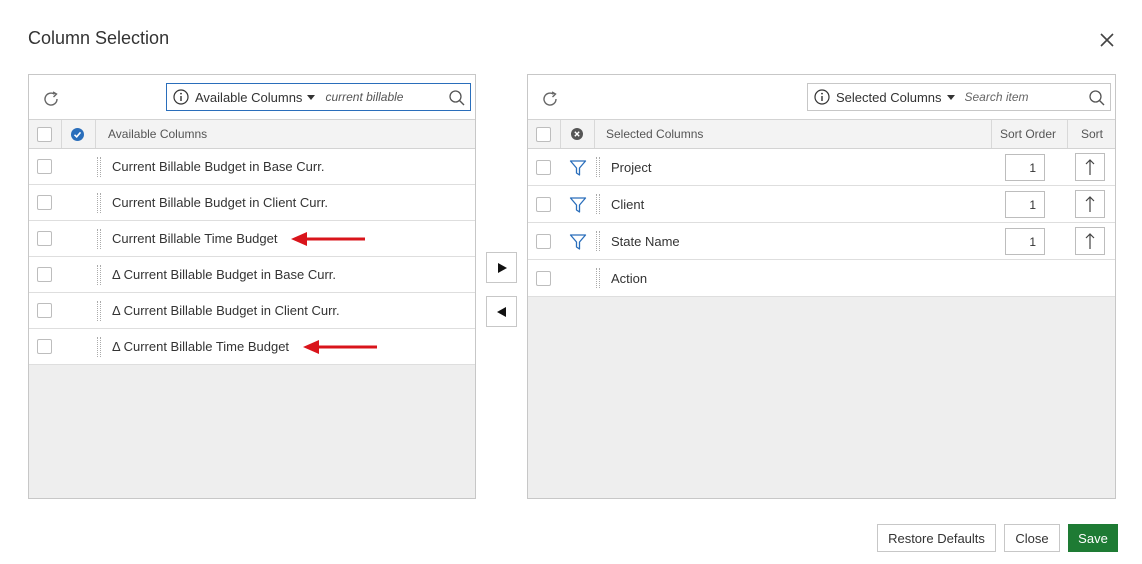  Describe the element at coordinates (318, 97) in the screenshot. I see `available-search-box: Available Columns` at that location.